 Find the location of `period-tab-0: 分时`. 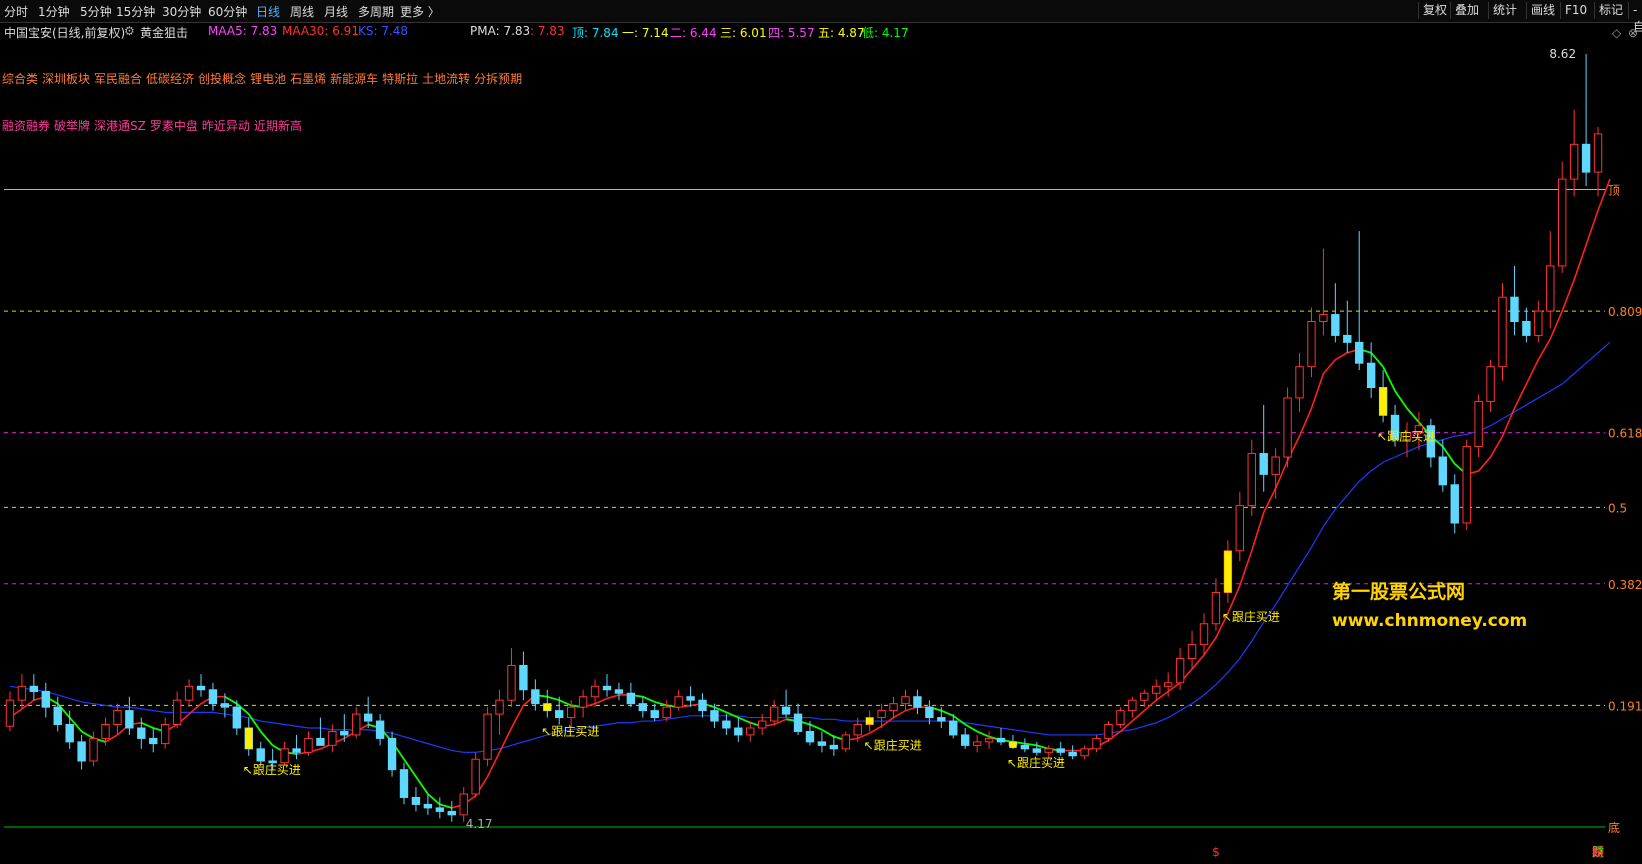

period-tab-0: 分时 is located at coordinates (16, 11).